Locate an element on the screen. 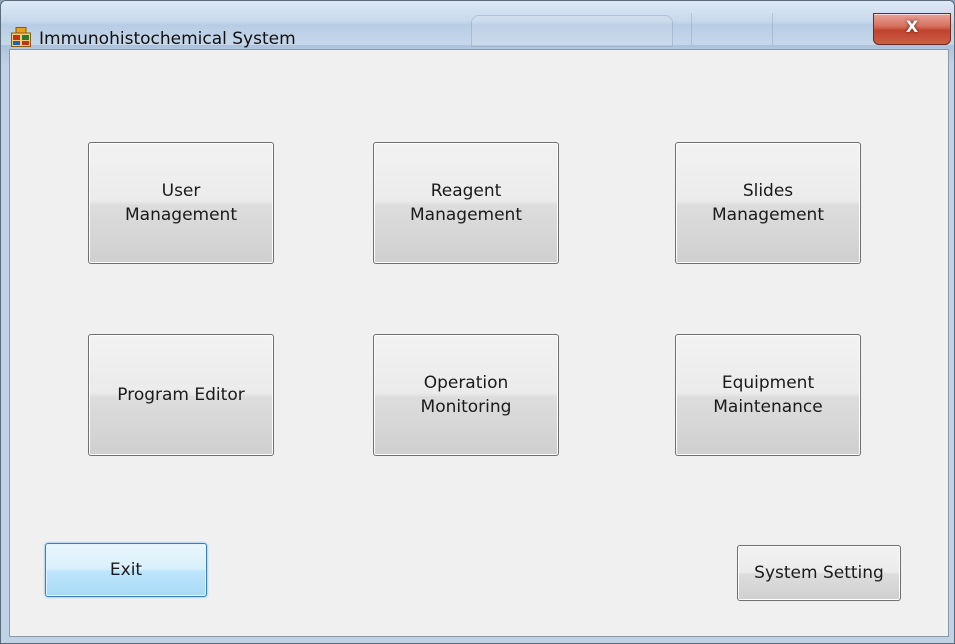  equipment-maintenance-label: Equipment Maintenance is located at coordinates (768, 395).